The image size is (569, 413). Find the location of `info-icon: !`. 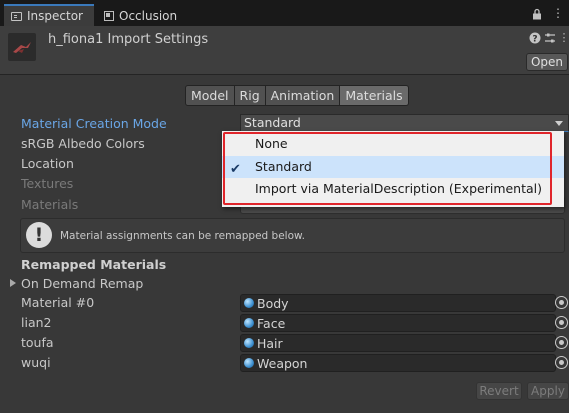

info-icon: ! is located at coordinates (39, 235).